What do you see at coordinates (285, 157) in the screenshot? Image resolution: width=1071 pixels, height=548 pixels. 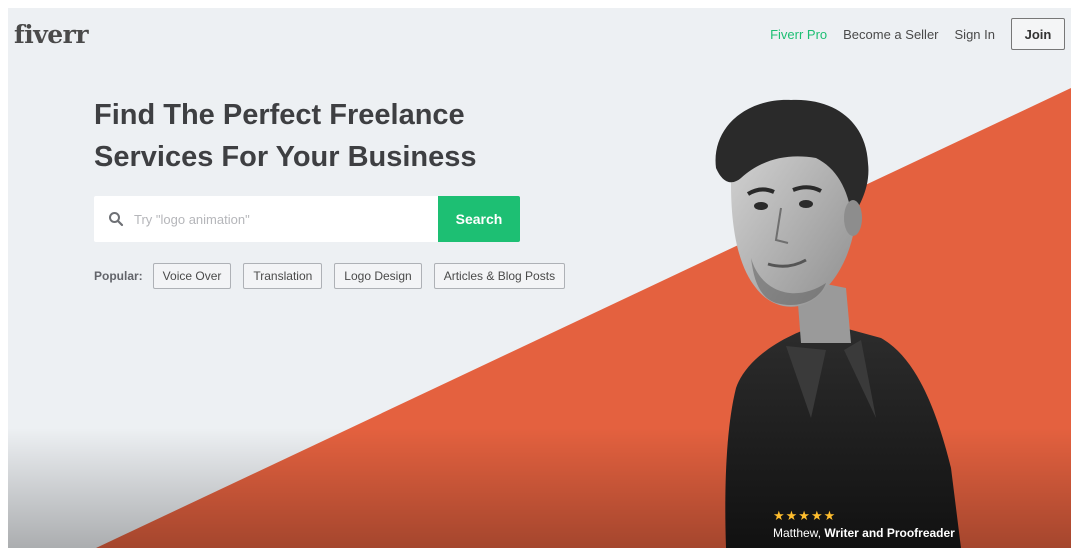 I see `headline-line-2: Services For Your Business` at bounding box center [285, 157].